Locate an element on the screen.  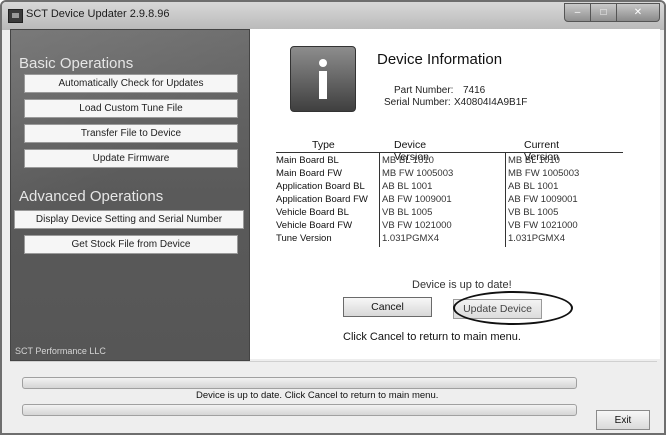
part-number-label: Part Number: is located at coordinates (424, 90).